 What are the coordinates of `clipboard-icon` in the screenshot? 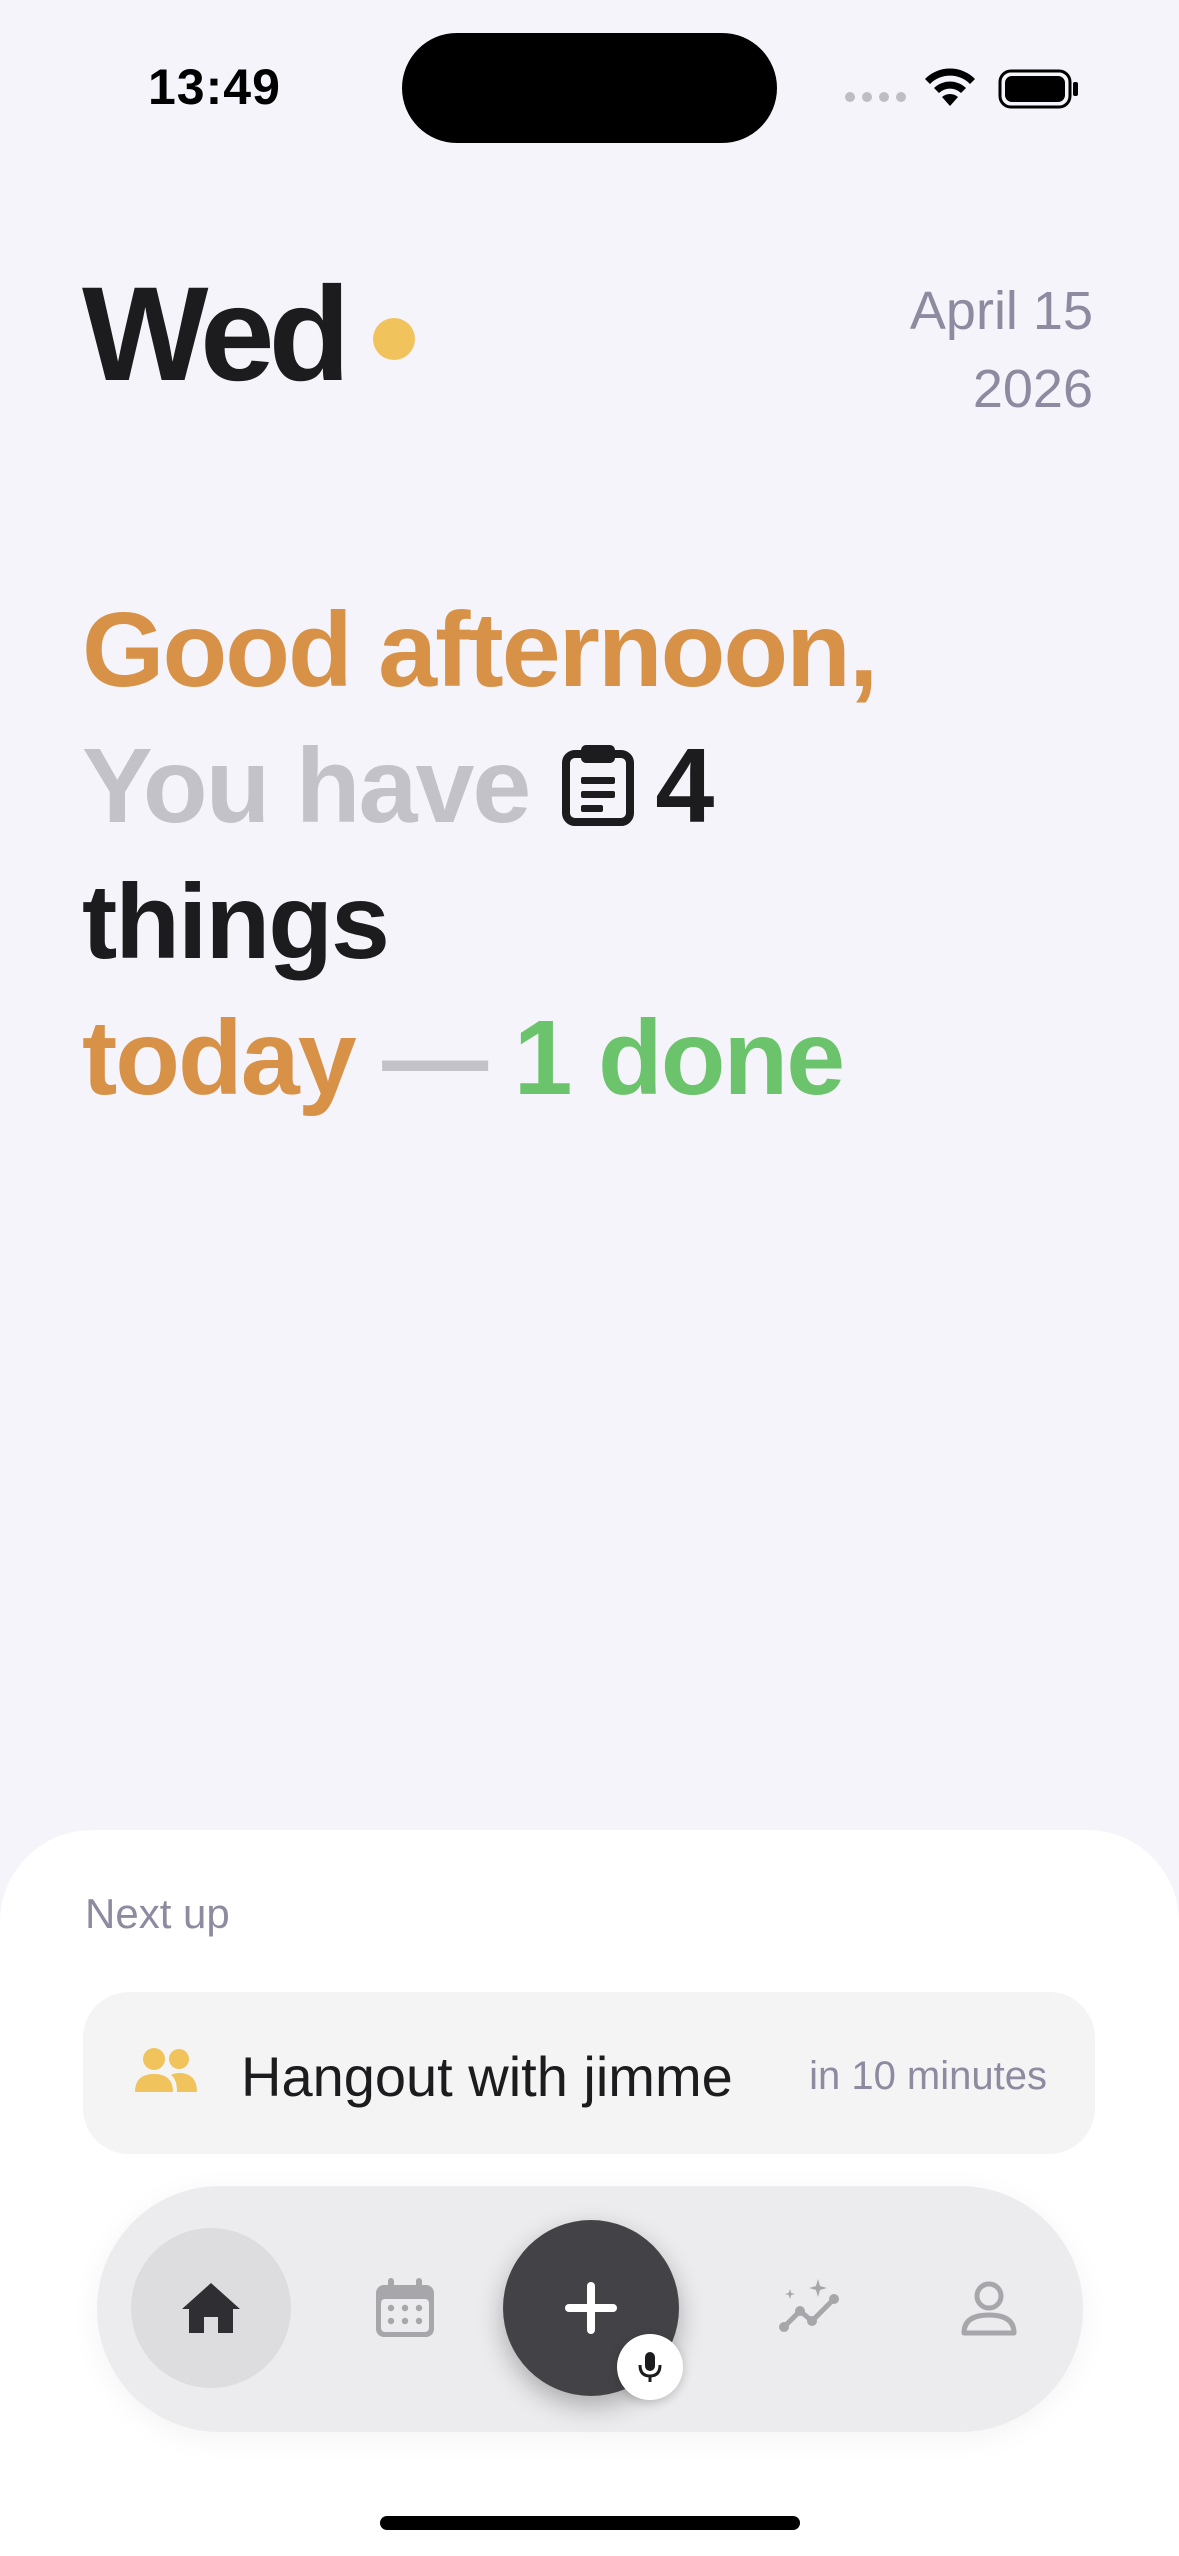 It's located at (598, 785).